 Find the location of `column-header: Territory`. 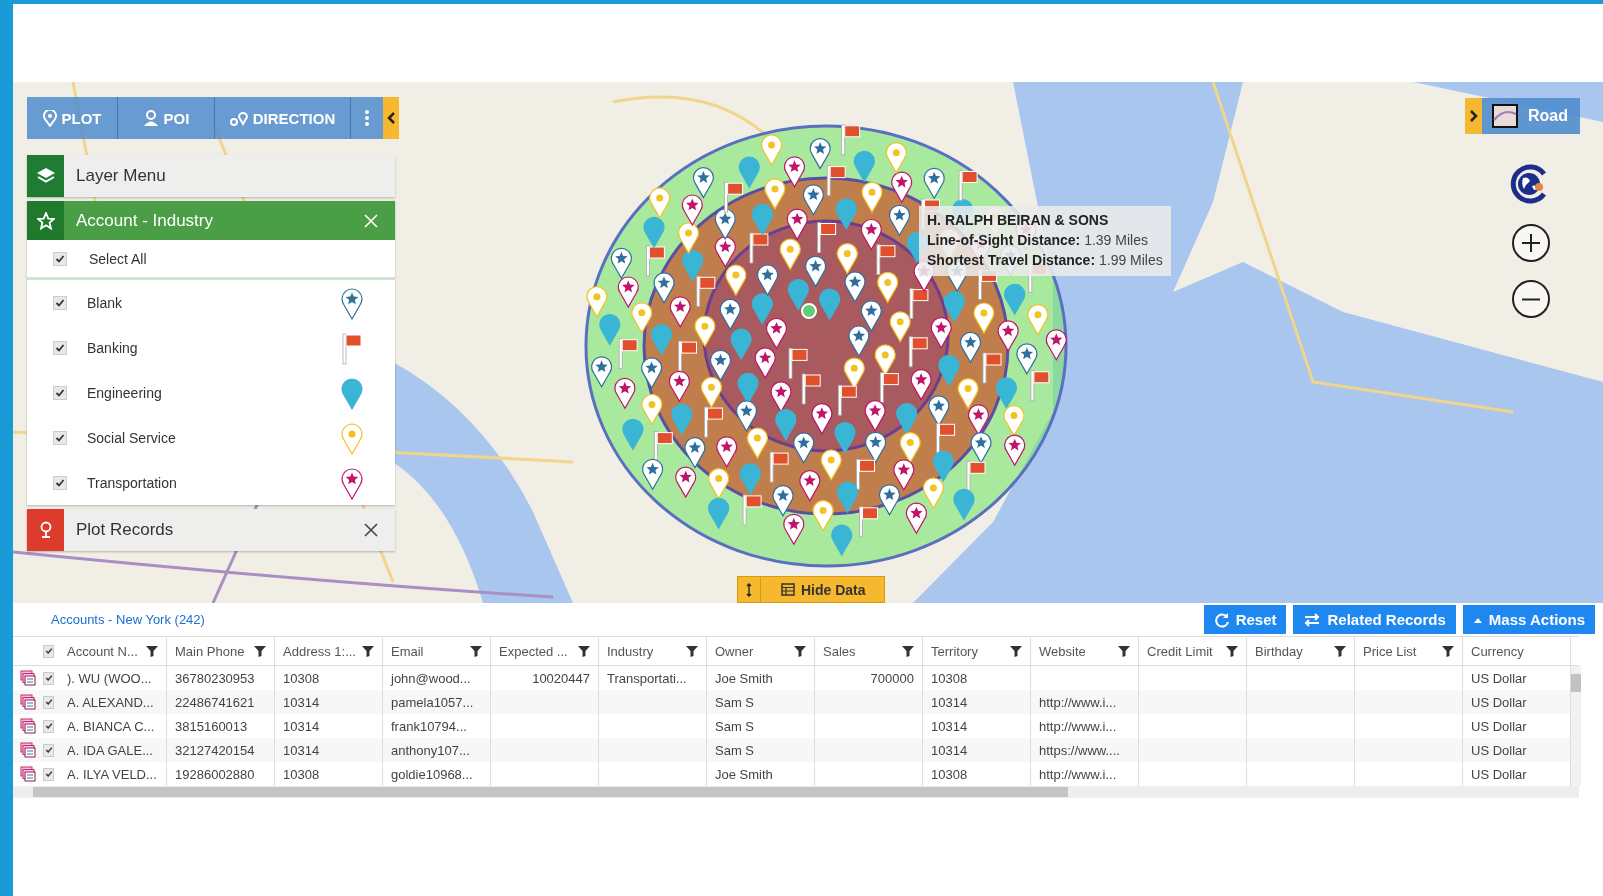

column-header: Territory is located at coordinates (954, 651).